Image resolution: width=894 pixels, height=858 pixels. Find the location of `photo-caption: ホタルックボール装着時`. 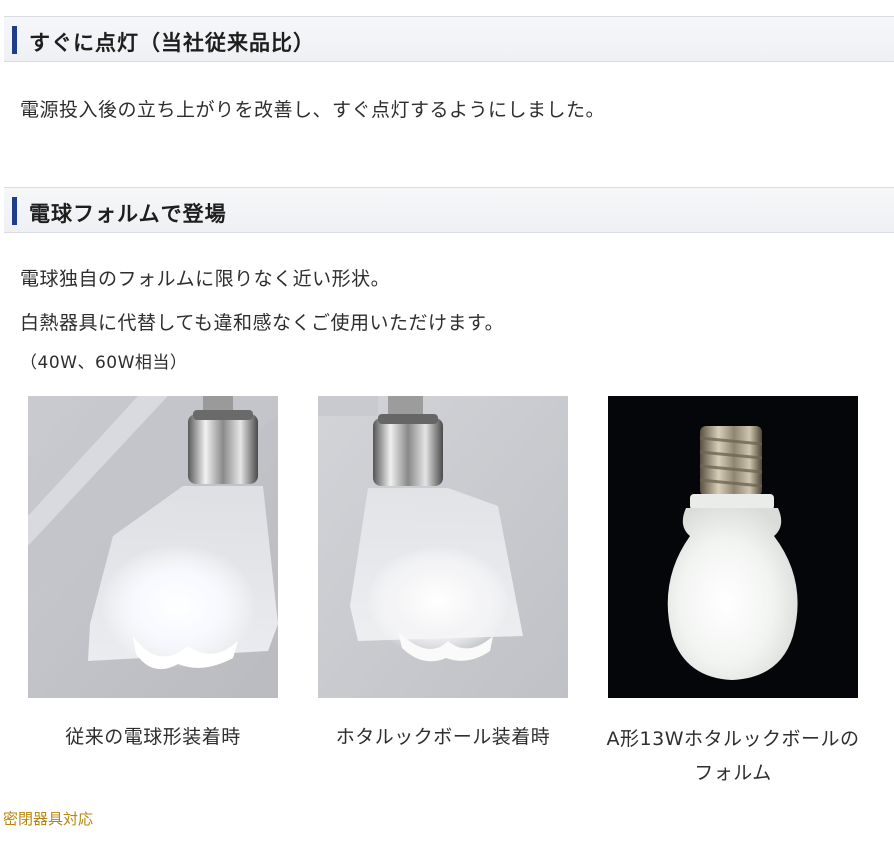

photo-caption: ホタルックボール装着時 is located at coordinates (443, 737).